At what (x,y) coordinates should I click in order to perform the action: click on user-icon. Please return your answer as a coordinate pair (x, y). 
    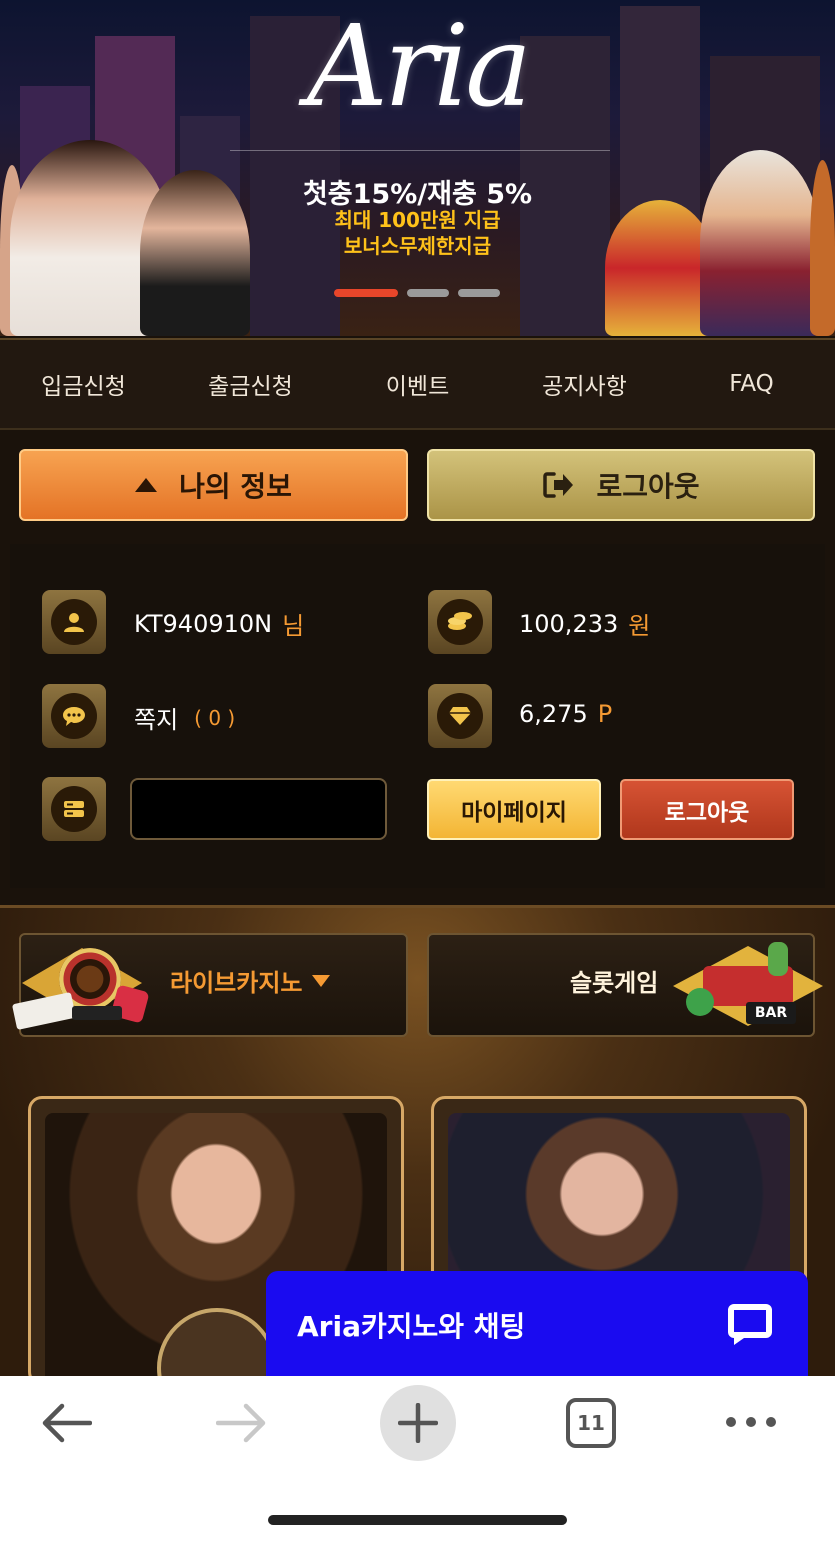
    Looking at the image, I should click on (74, 622).